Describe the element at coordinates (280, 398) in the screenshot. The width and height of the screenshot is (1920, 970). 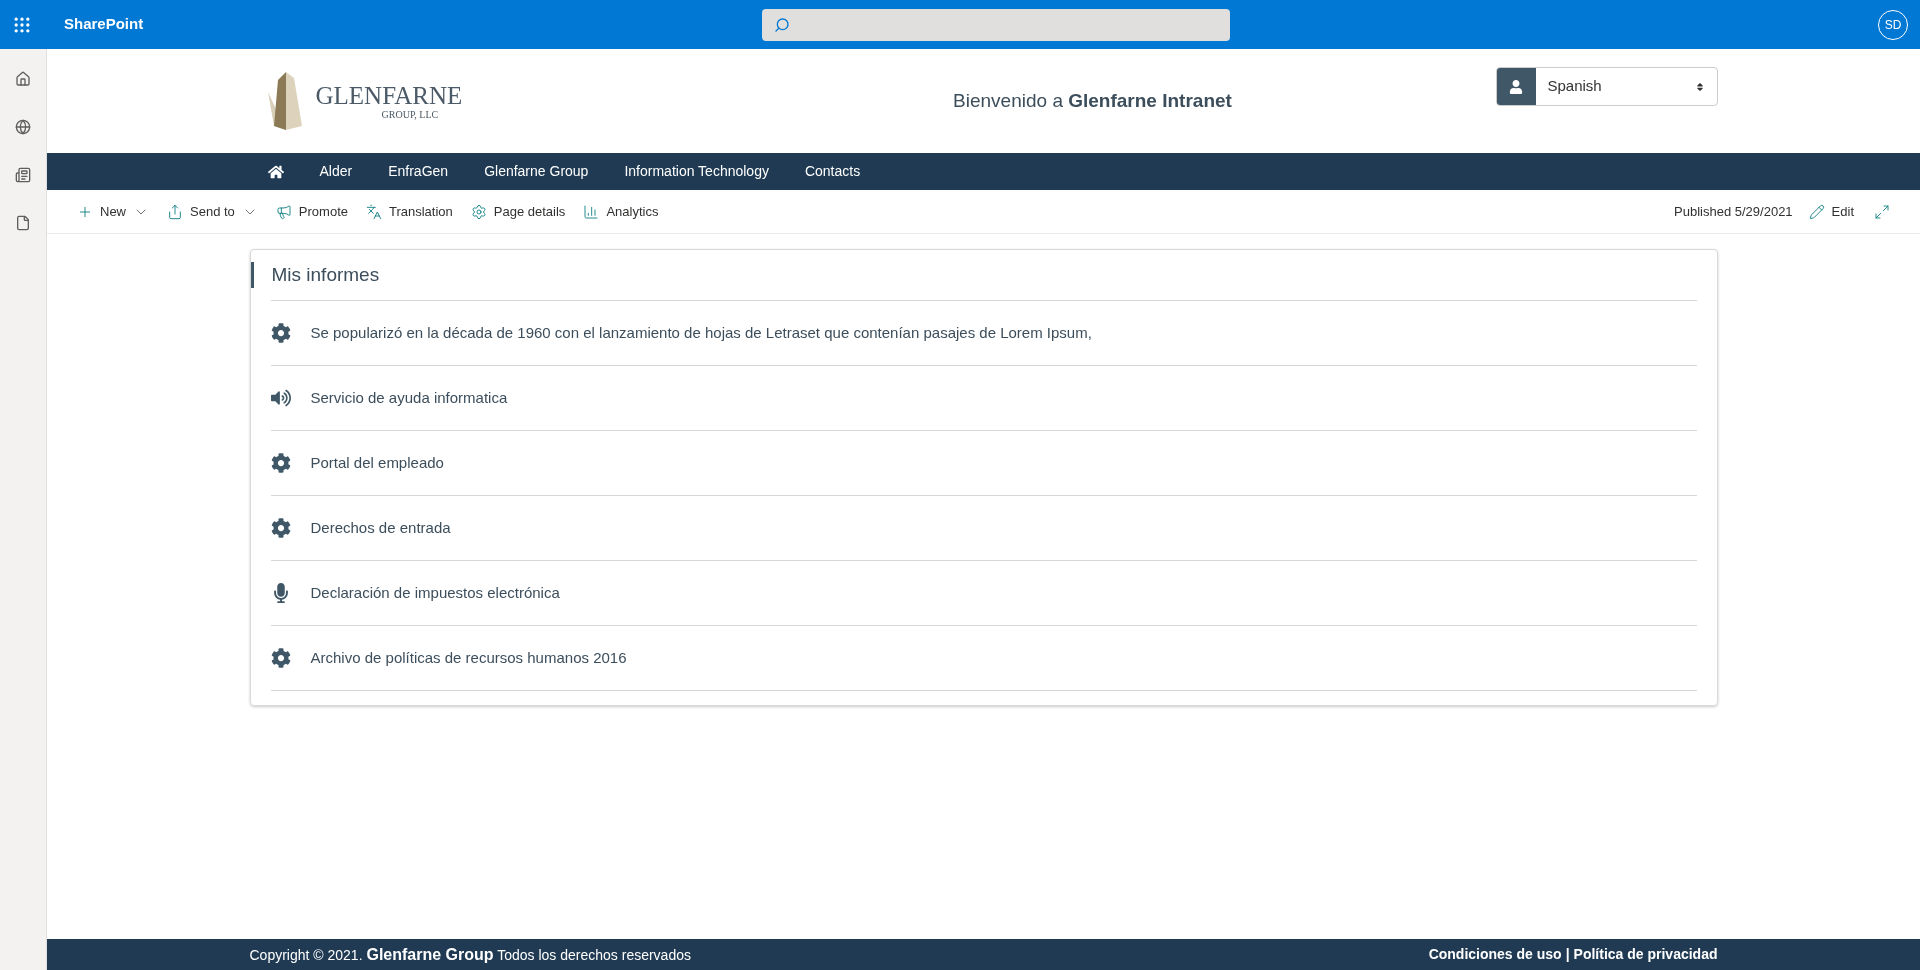
I see `speaker-icon` at that location.